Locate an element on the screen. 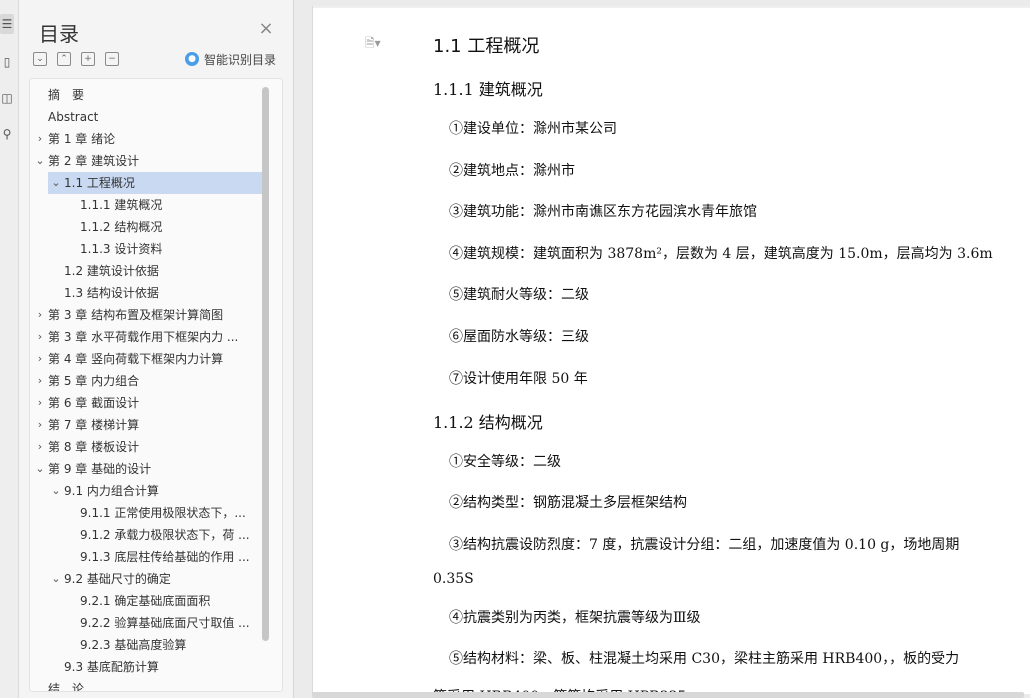 The width and height of the screenshot is (1030, 698). collapse-all-icon: ⌄ is located at coordinates (40, 59).